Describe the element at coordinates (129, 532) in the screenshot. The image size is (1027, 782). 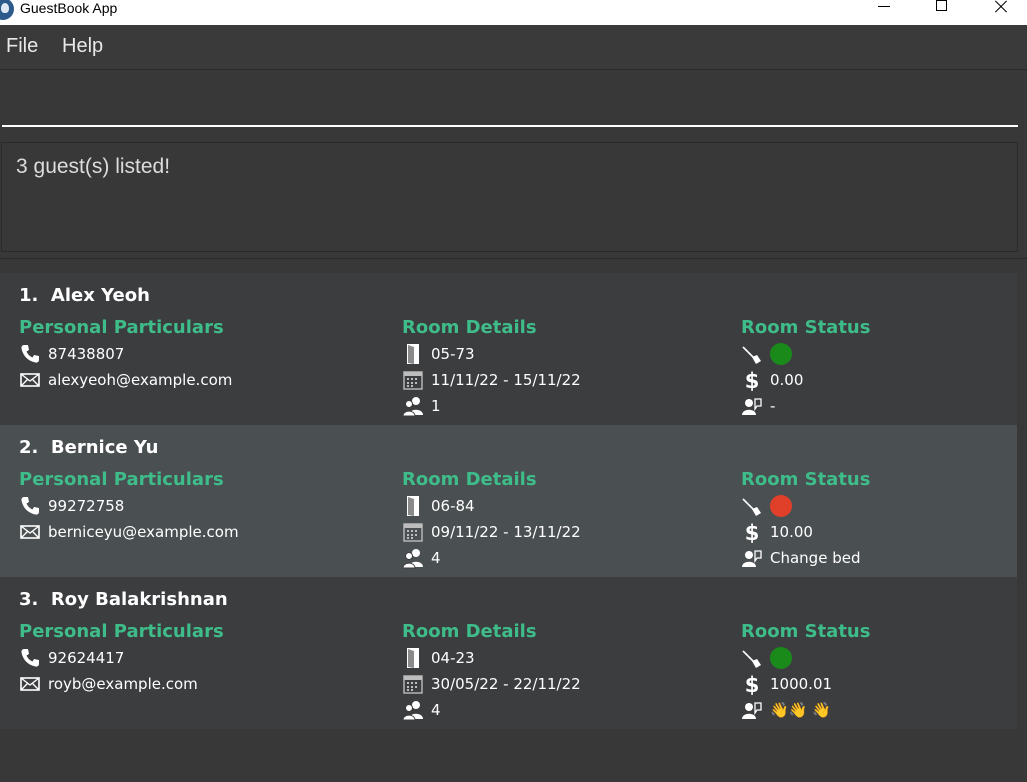
I see `email-row: berniceyu@example.com` at that location.